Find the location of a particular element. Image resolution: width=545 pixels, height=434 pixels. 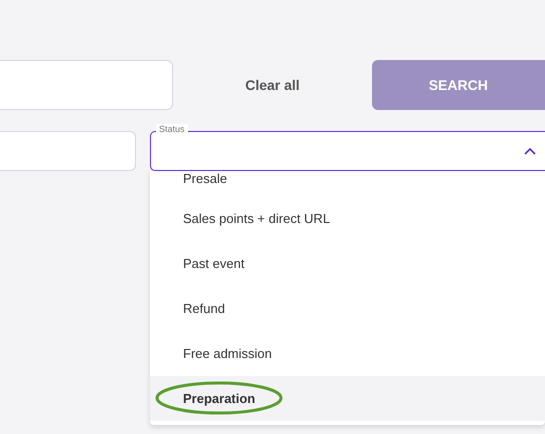

chevron-icon is located at coordinates (530, 151).